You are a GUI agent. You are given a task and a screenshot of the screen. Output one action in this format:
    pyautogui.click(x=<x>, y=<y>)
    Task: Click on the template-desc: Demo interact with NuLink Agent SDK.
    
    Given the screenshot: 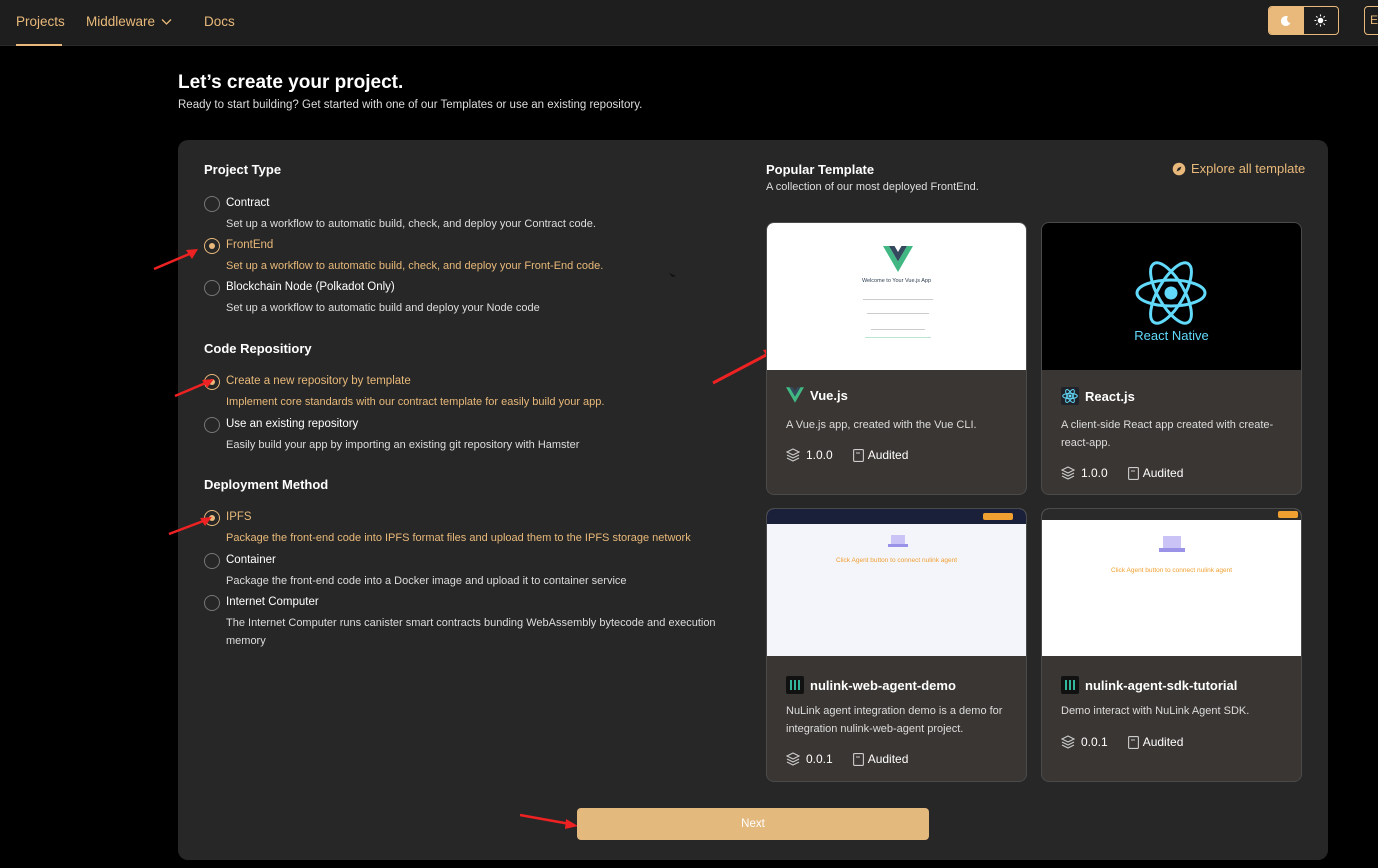 What is the action you would take?
    pyautogui.click(x=1155, y=711)
    